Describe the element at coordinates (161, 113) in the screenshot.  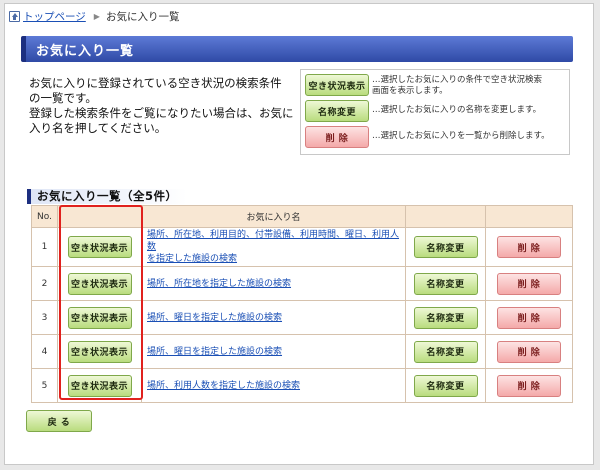
I see `intro-line: 登録した検索条件をご覧になりたい場合は、お気に` at that location.